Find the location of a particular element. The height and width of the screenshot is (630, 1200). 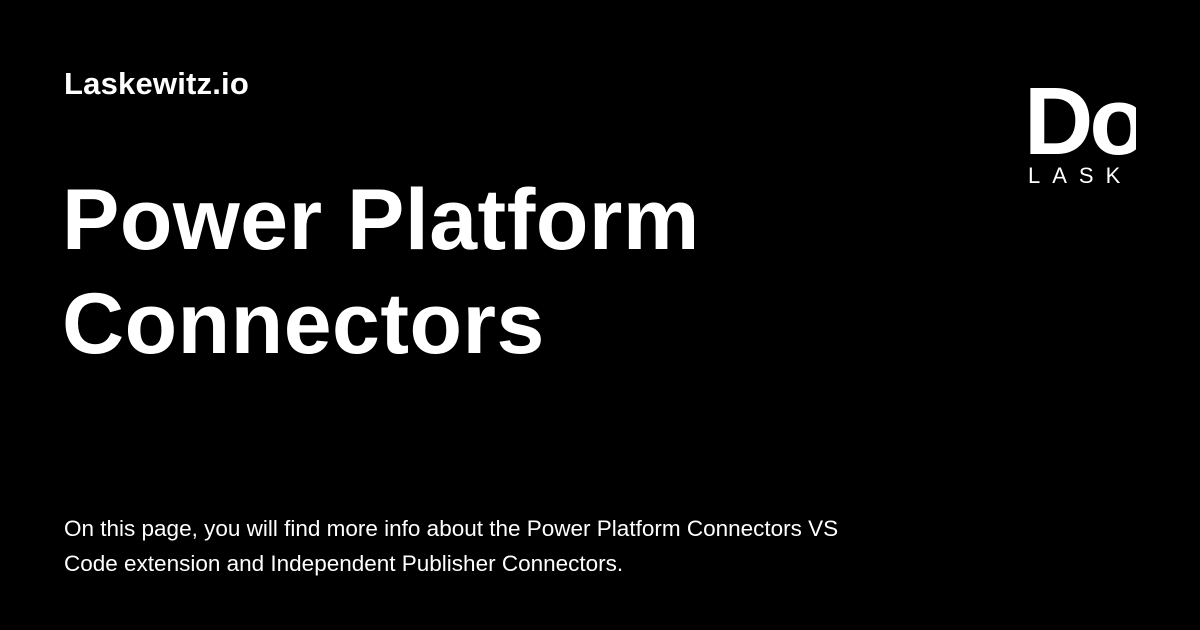

logo-mark: Do is located at coordinates (1080, 127).